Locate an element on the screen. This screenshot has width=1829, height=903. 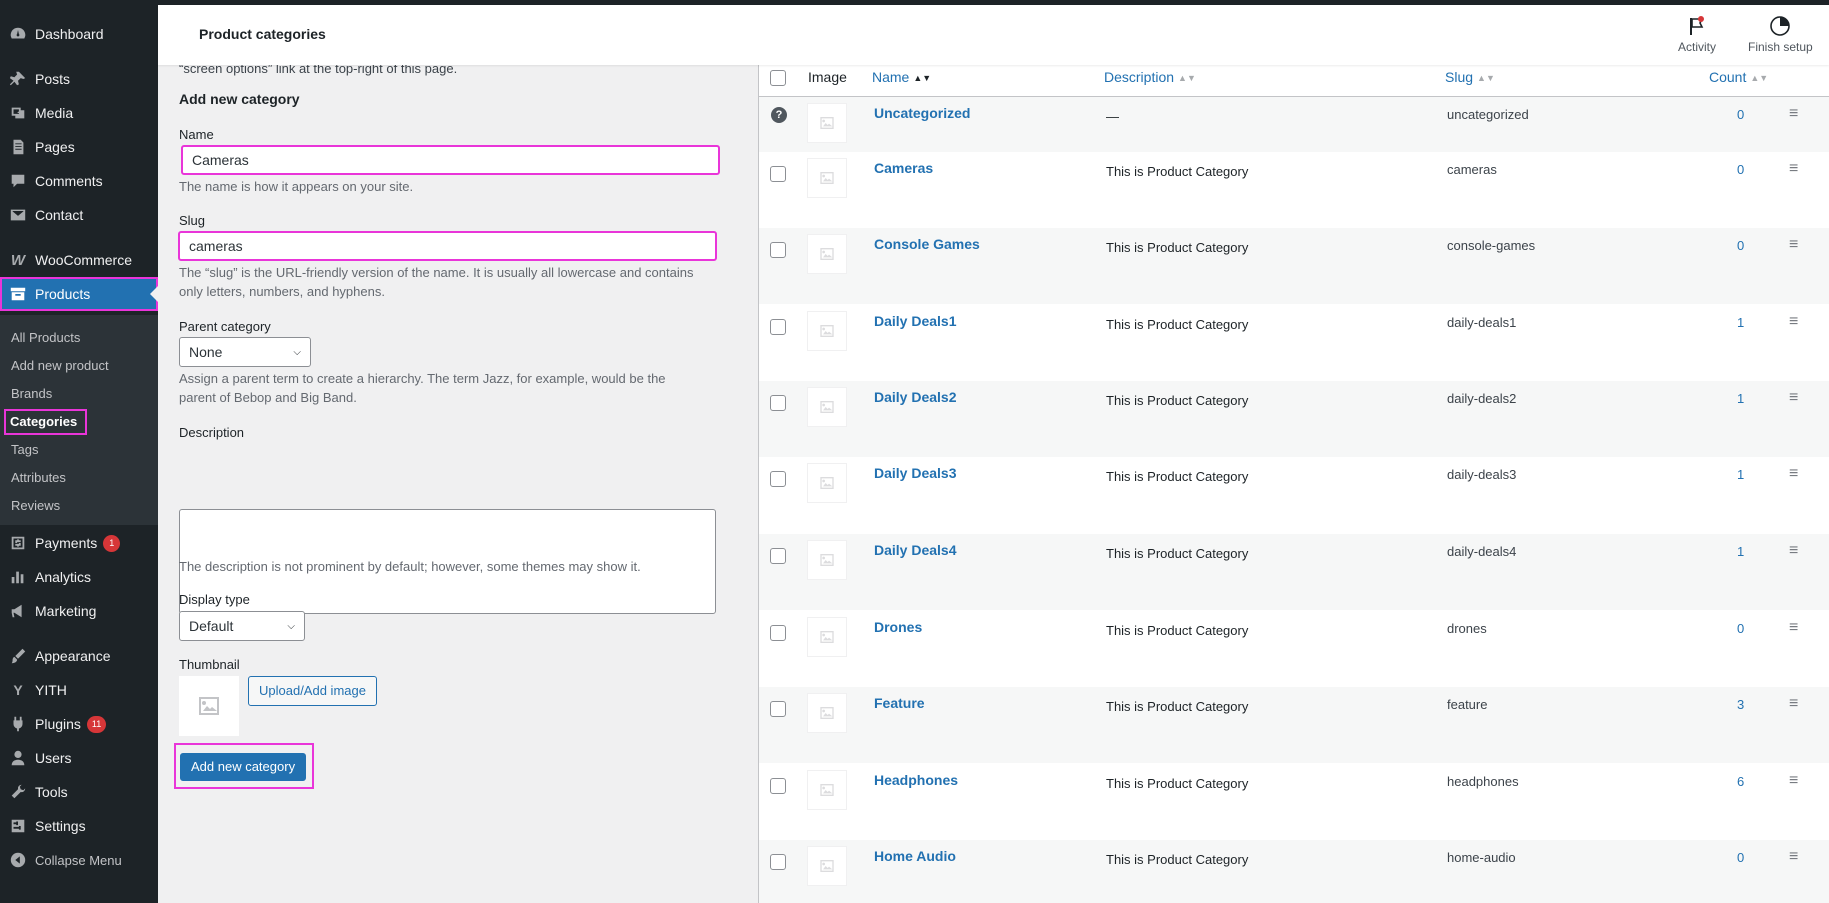
sidebar-item-label: Dashboard is located at coordinates (69, 34).